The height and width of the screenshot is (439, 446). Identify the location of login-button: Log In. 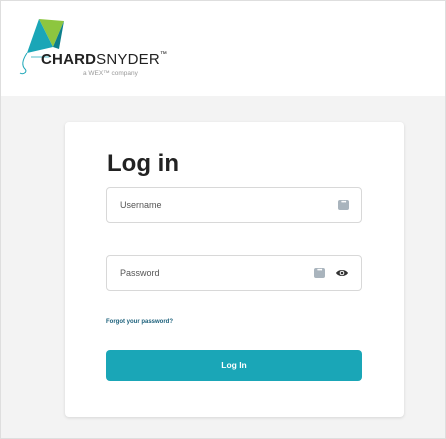
(234, 365).